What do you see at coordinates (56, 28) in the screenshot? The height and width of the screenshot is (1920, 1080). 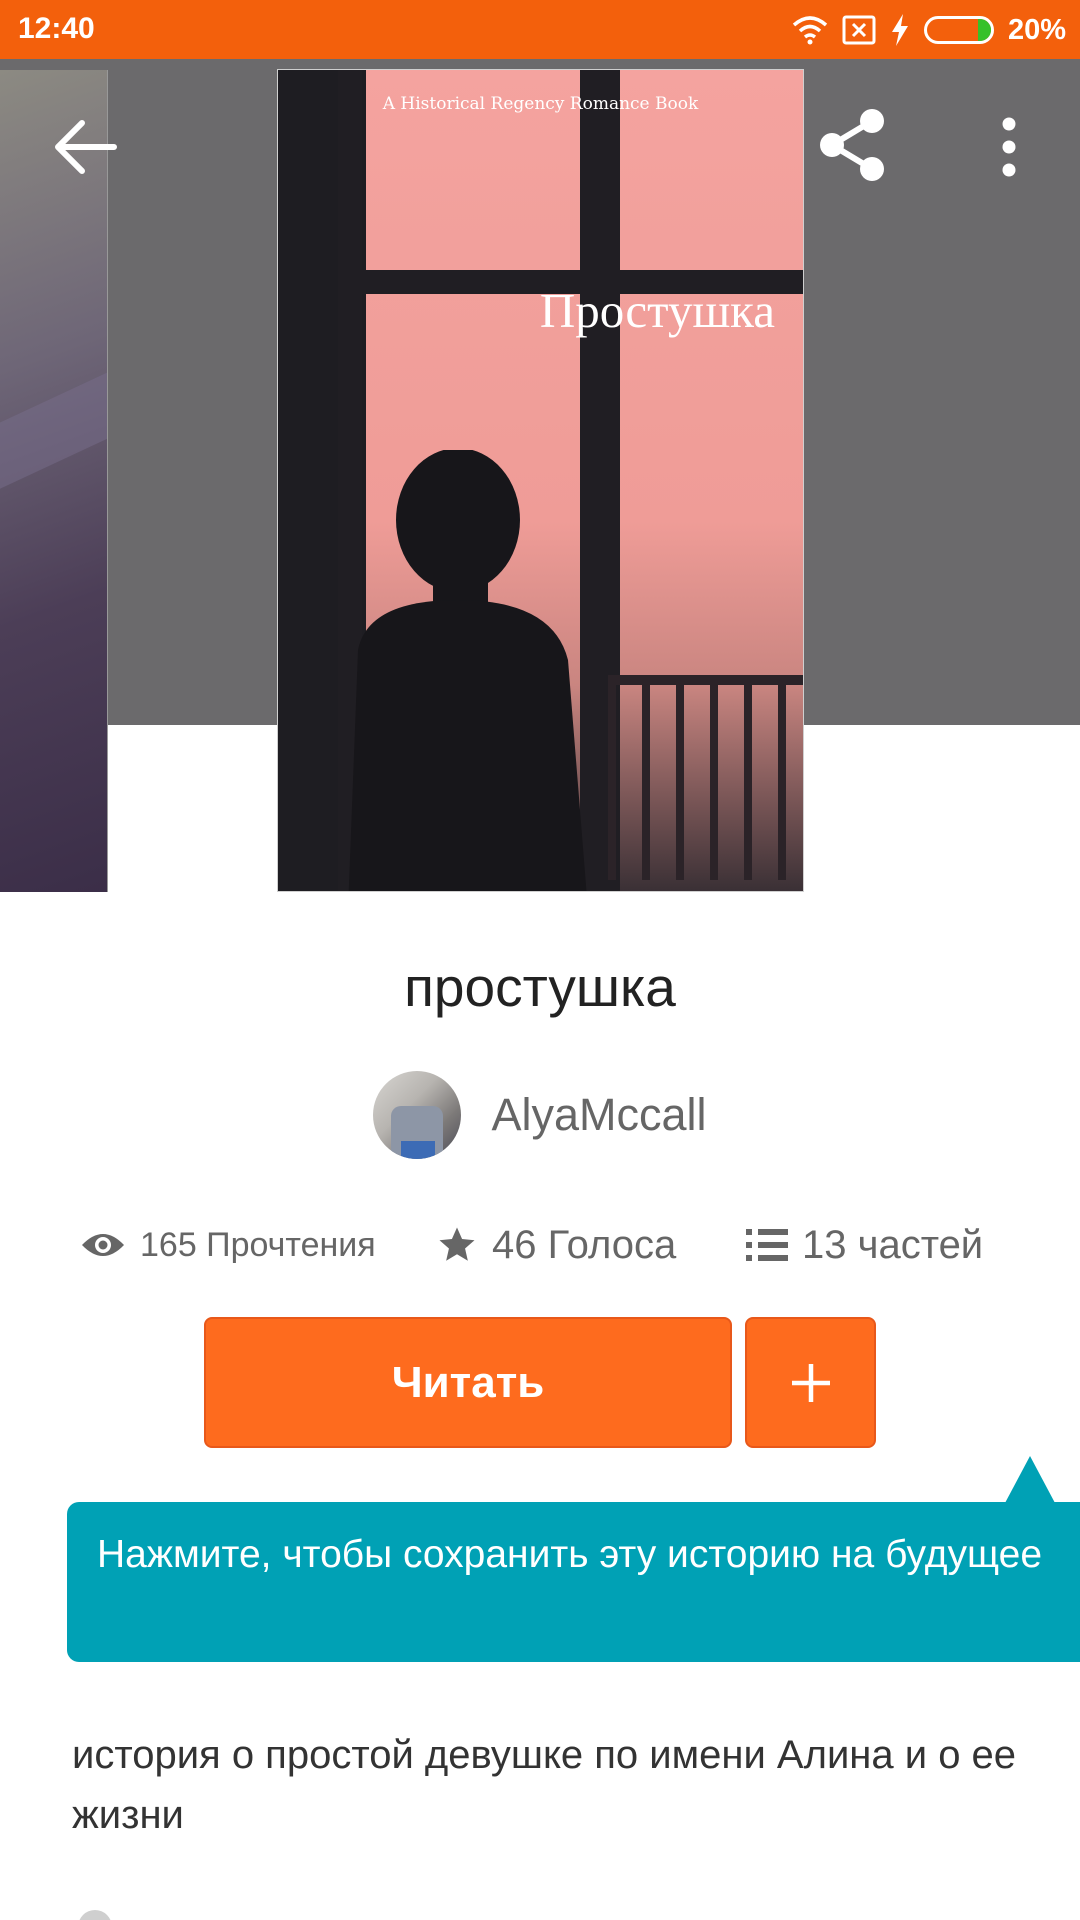 I see `status-time: 12:40` at bounding box center [56, 28].